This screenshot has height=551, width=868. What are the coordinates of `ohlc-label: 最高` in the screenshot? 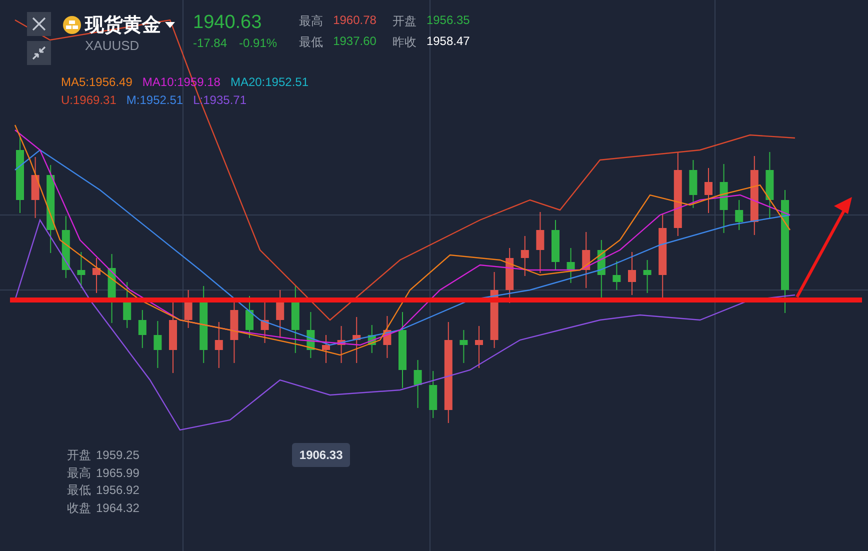 It's located at (79, 473).